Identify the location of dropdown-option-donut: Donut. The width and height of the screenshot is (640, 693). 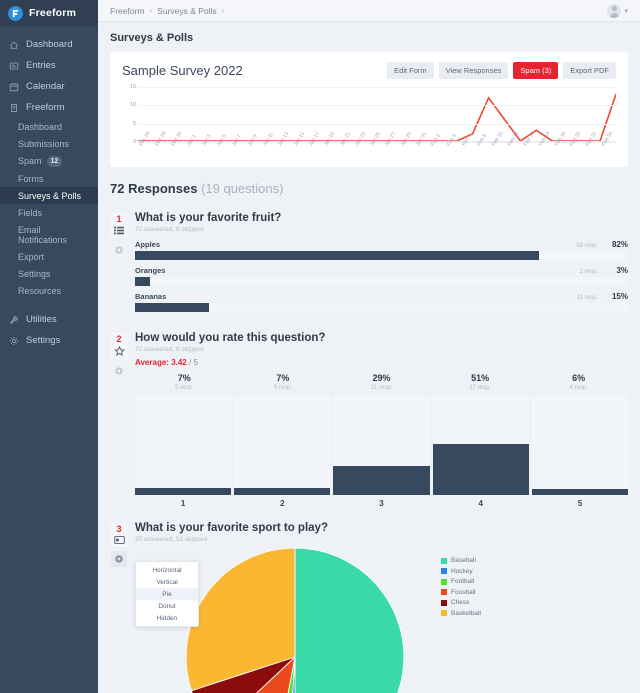
(167, 606).